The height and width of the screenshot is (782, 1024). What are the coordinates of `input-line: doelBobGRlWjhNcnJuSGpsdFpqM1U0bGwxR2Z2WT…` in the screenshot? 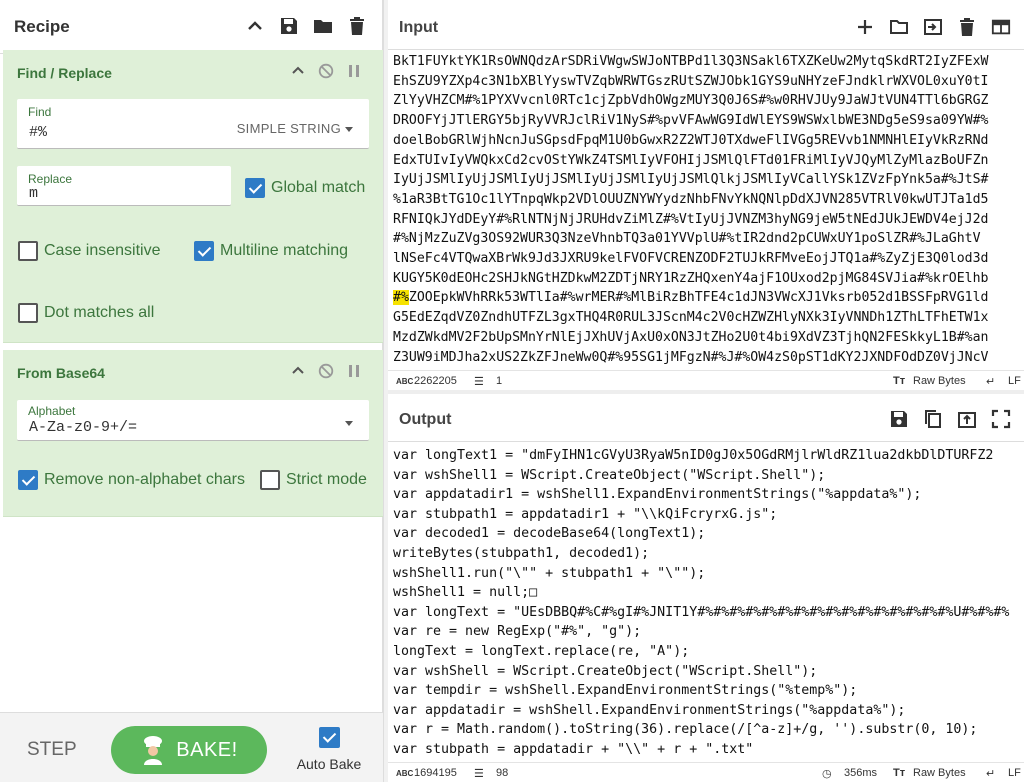 It's located at (691, 140).